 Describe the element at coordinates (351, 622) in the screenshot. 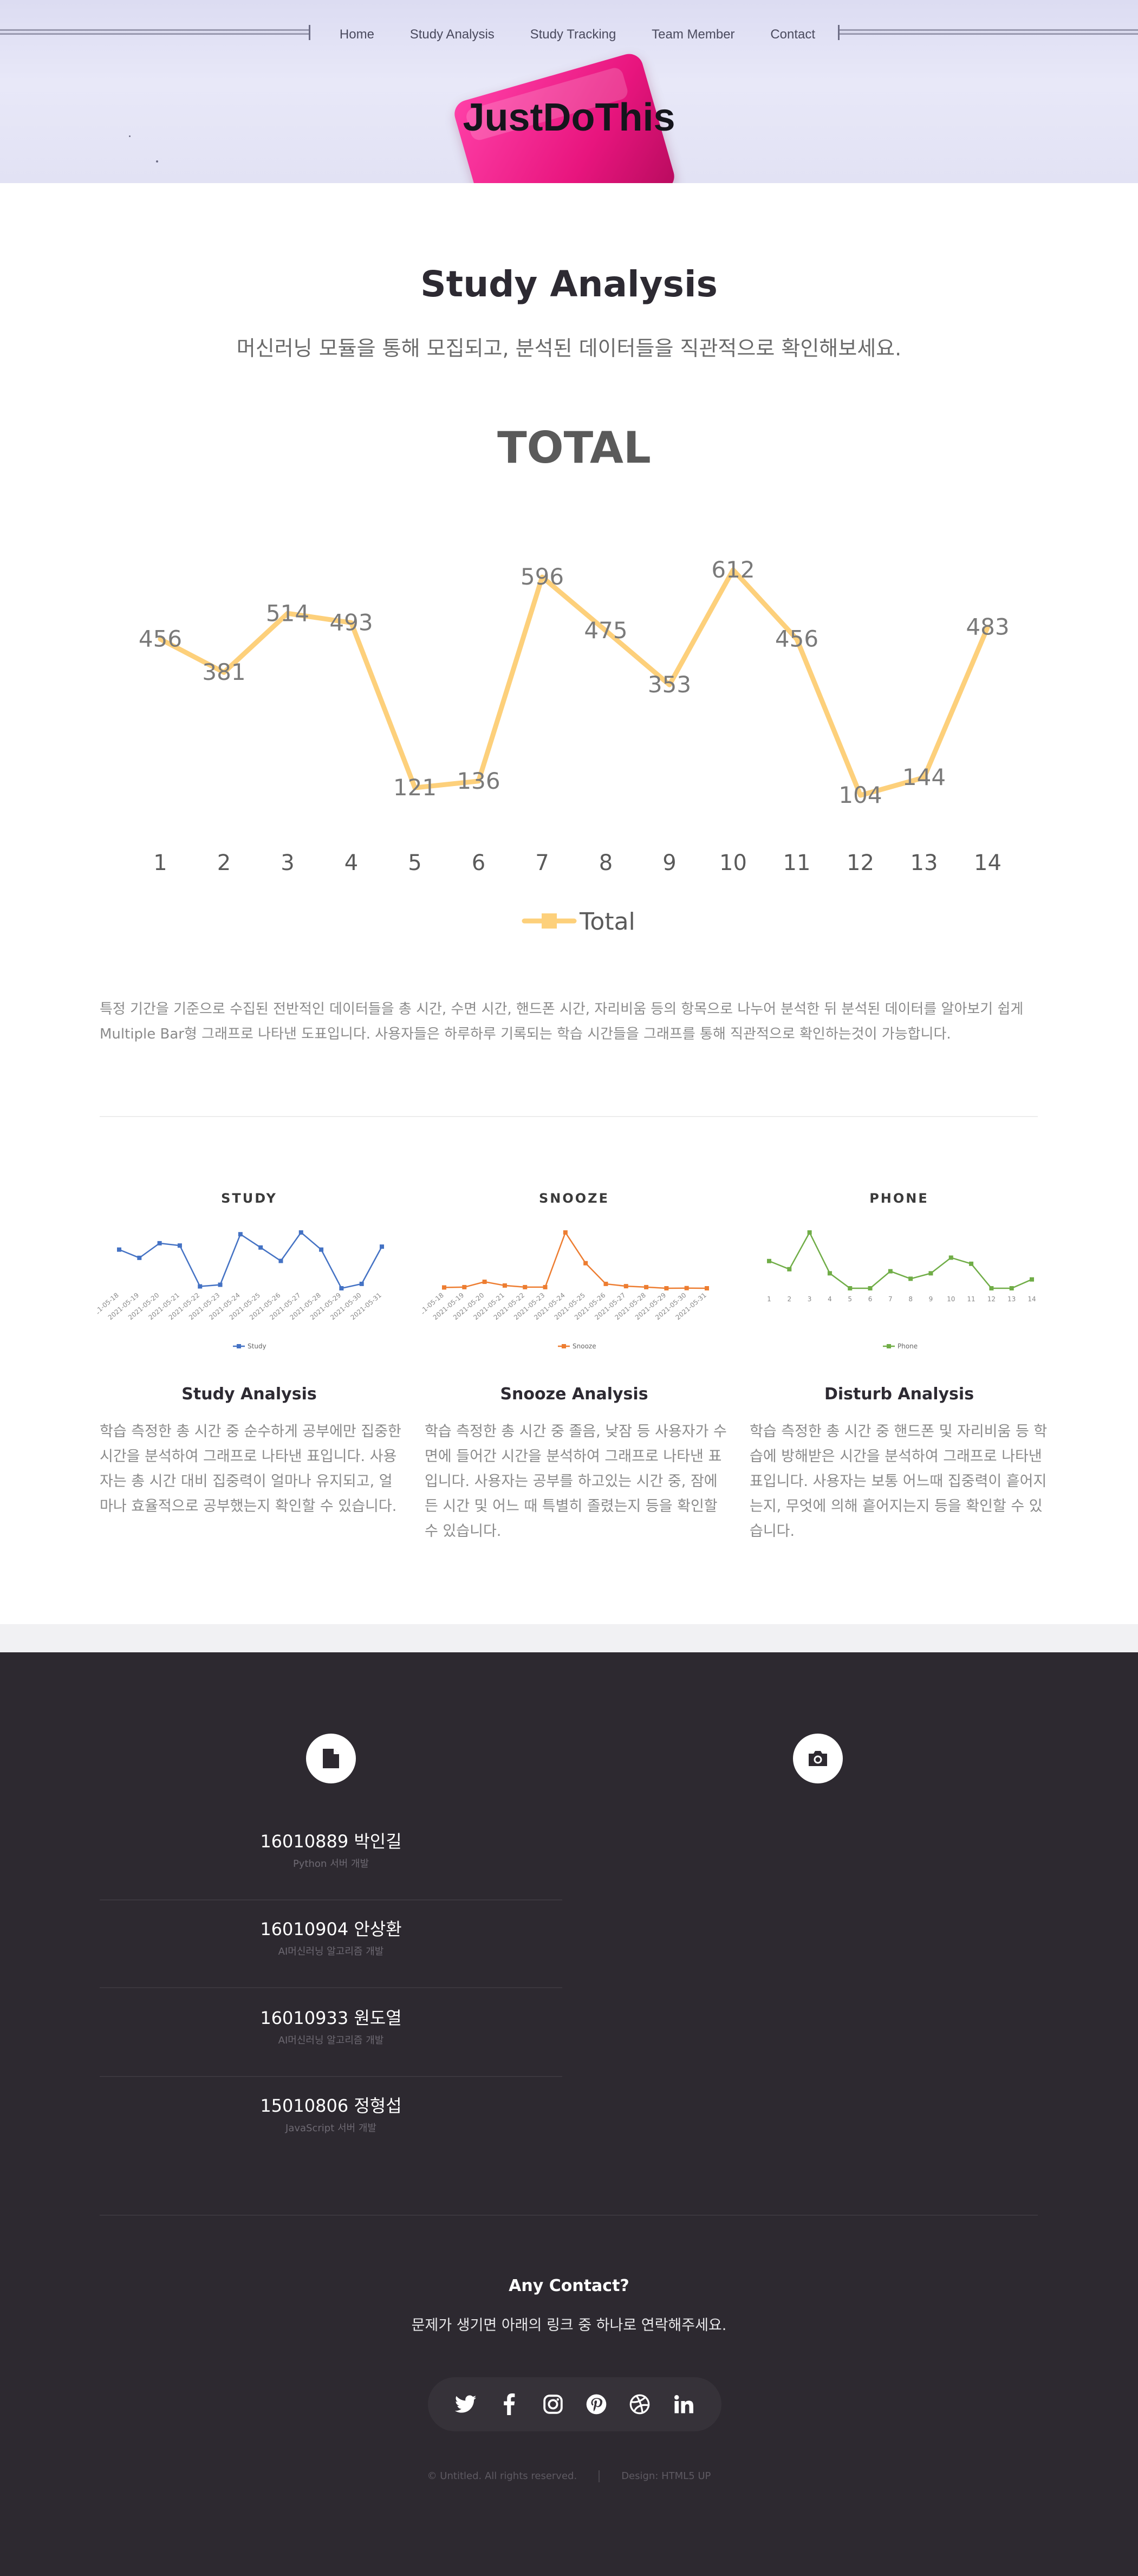

I see `data-label: 493` at that location.